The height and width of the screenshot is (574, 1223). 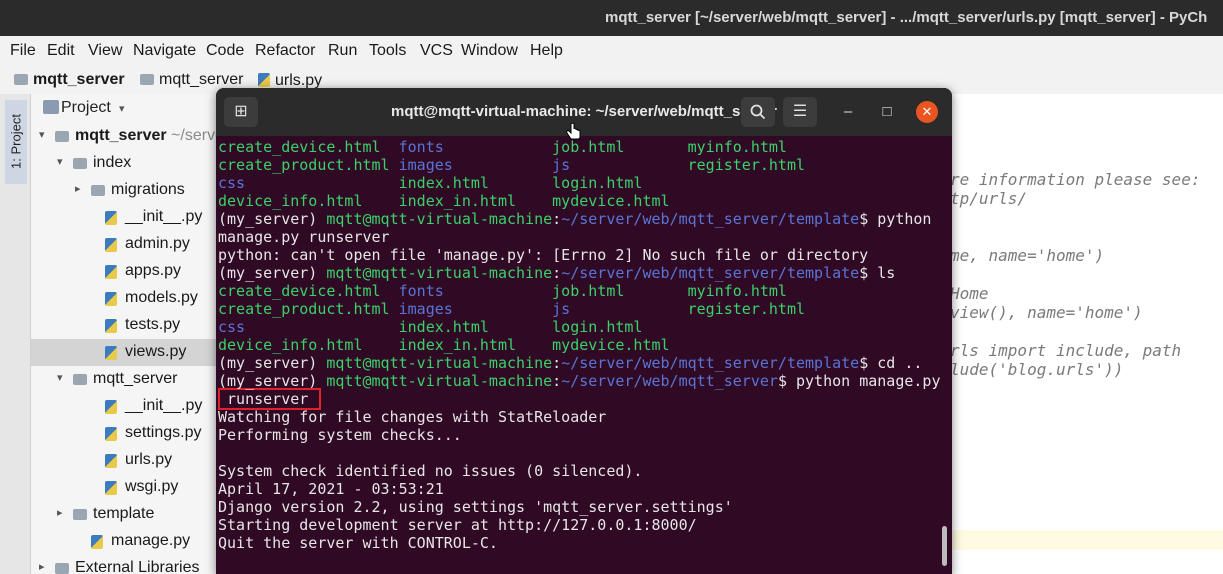 I want to click on project-tool-tab: 1: Project, so click(x=16, y=142).